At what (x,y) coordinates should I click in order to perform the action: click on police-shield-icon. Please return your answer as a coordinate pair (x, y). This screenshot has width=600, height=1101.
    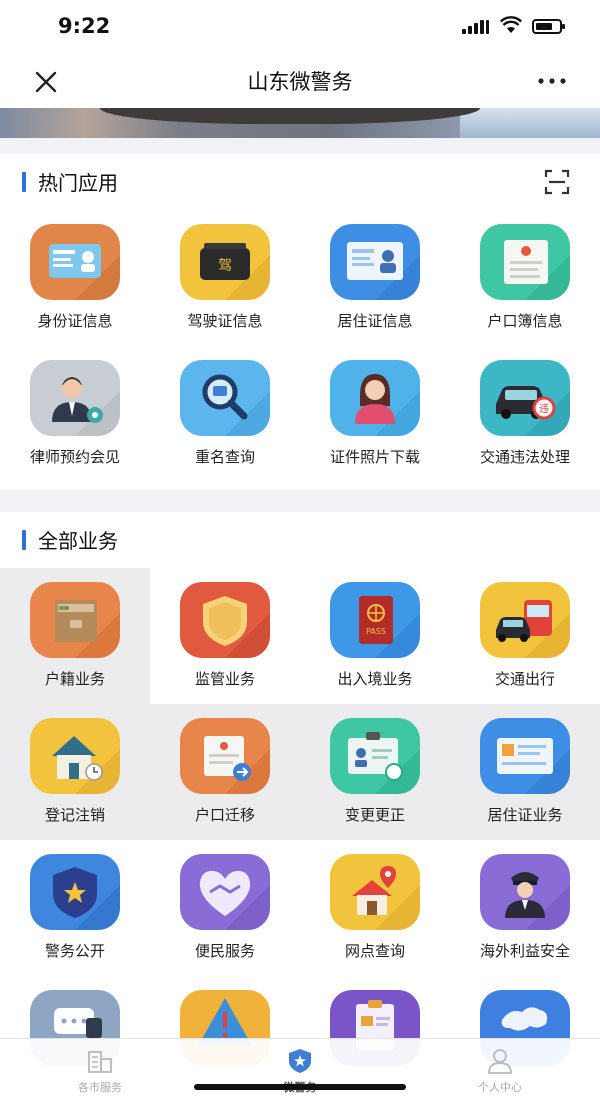
    Looking at the image, I should click on (300, 1061).